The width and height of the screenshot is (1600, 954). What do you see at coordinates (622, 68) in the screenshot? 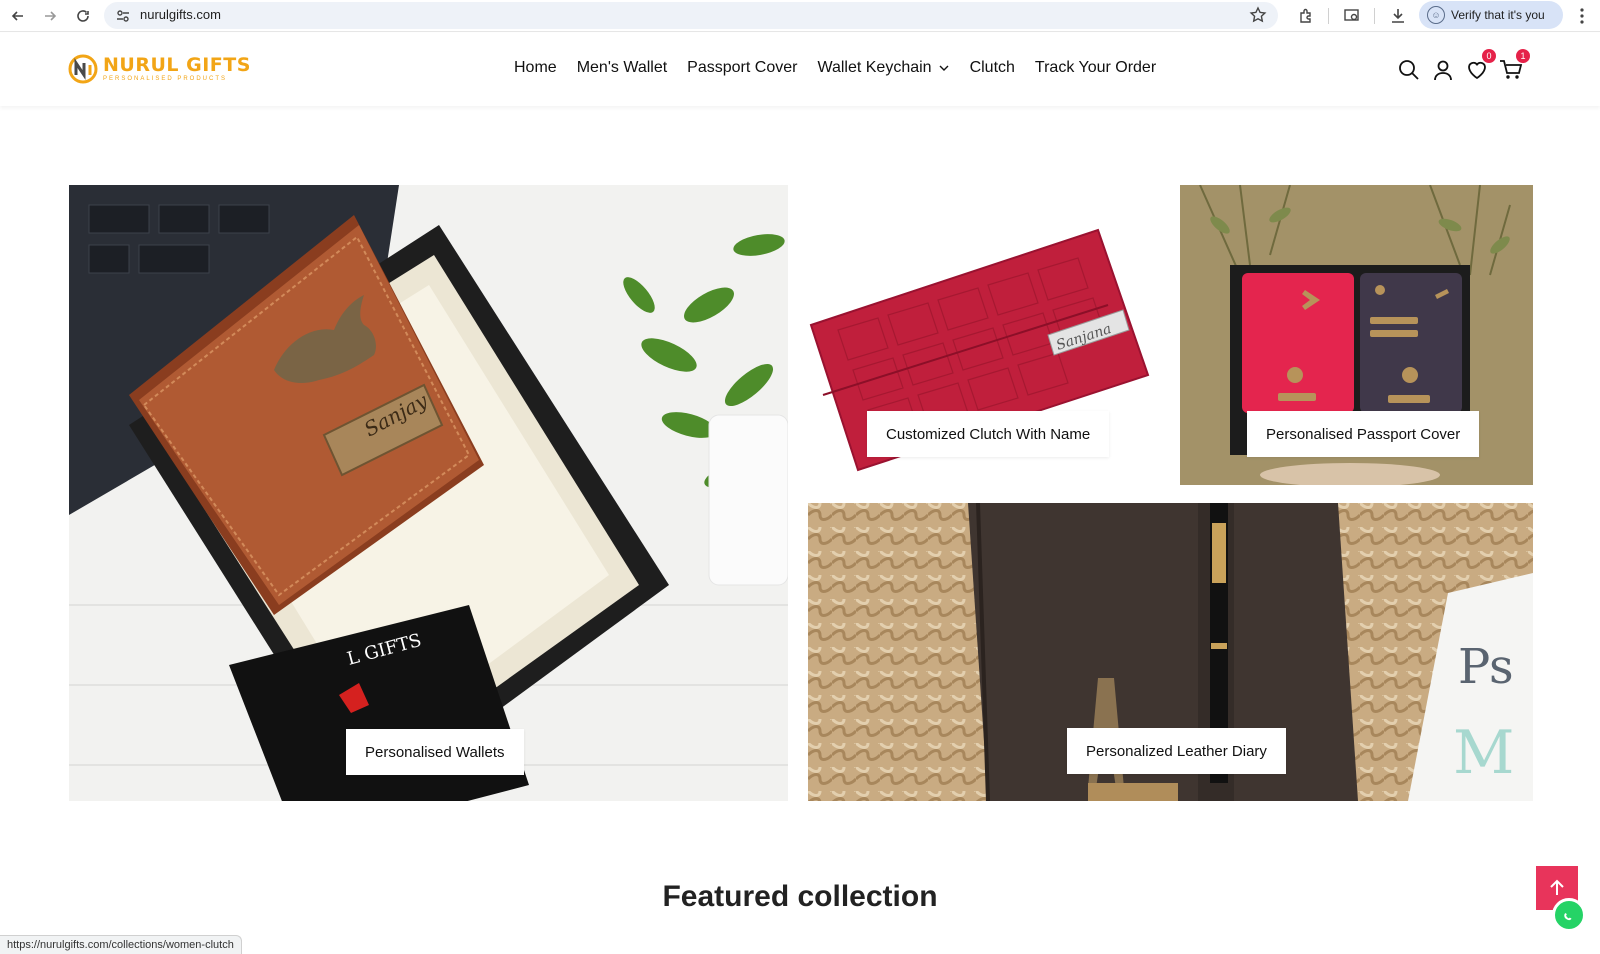
I see `nav-mens-wallet: Men's Wallet` at bounding box center [622, 68].